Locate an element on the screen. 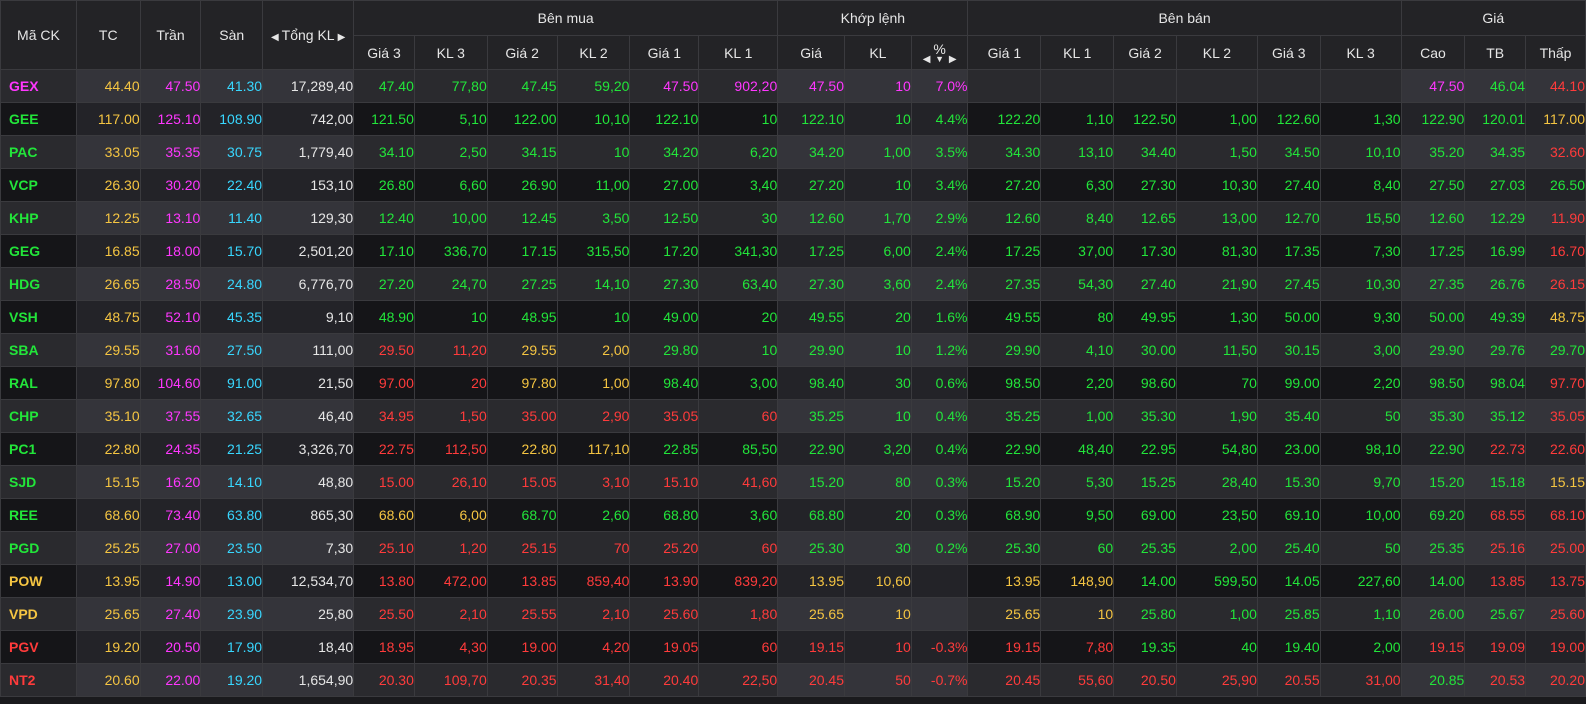 This screenshot has width=1586, height=704. group-header-buy: Bên mua is located at coordinates (566, 18).